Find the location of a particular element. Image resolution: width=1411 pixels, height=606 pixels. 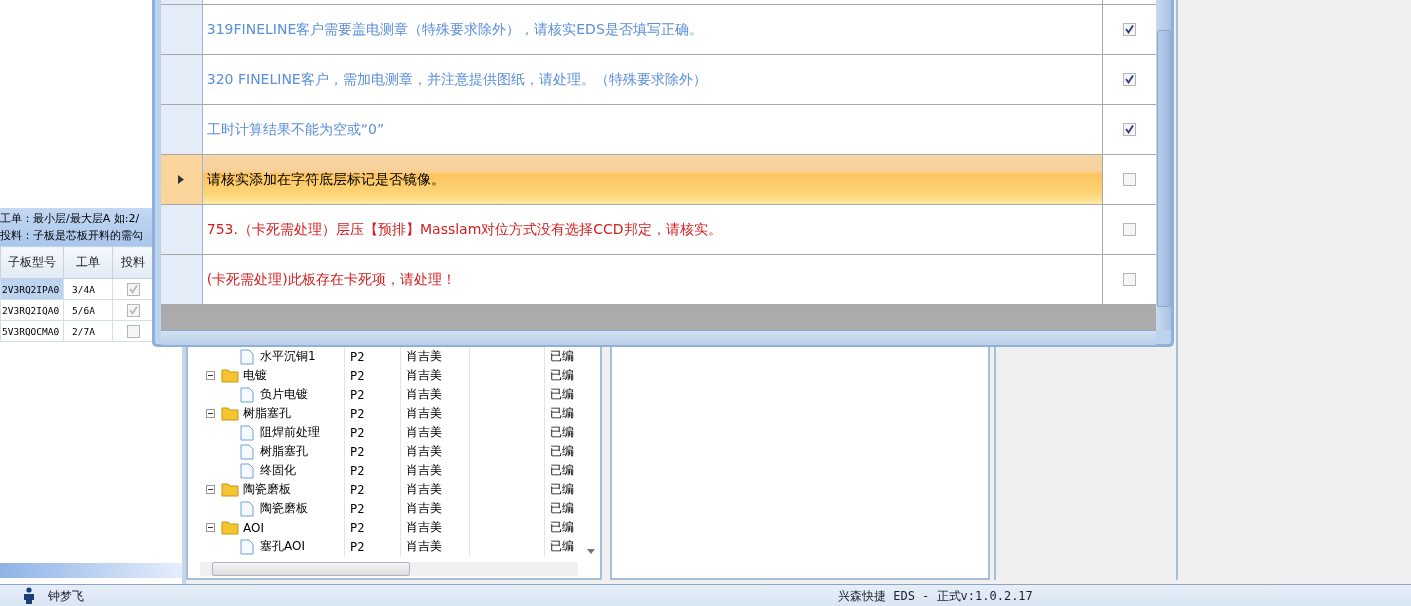

column-header: 子板型号 is located at coordinates (32, 262).